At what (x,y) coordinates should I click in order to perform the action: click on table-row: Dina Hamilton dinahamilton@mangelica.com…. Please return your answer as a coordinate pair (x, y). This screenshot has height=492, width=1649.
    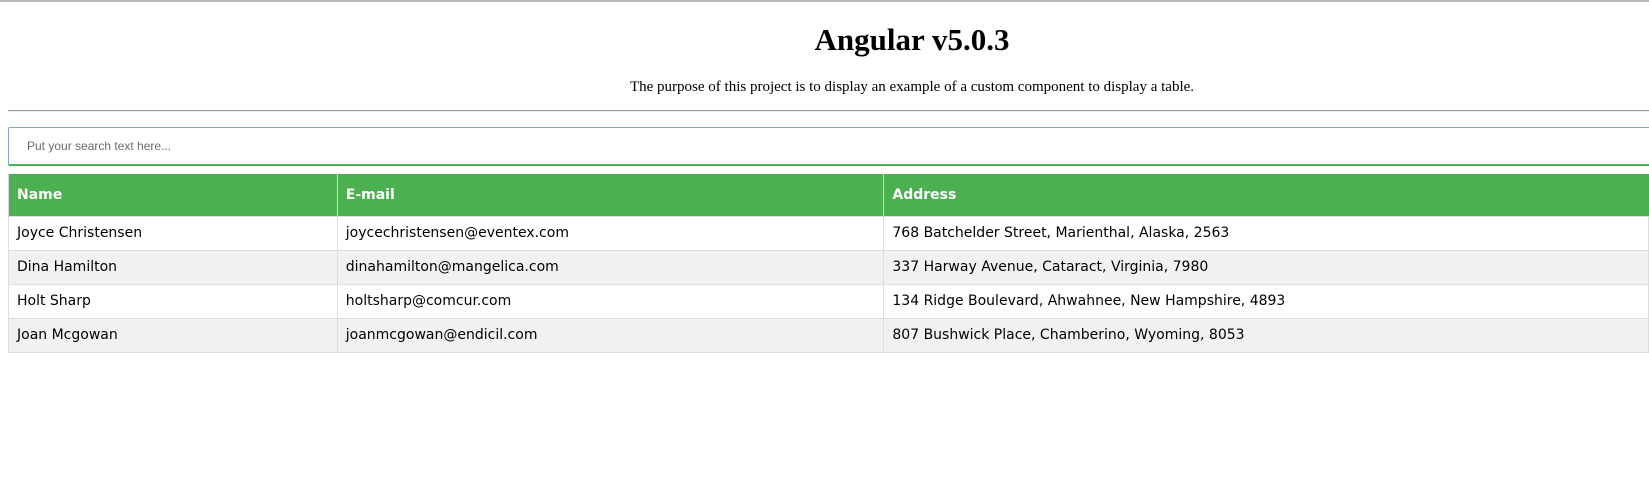
    Looking at the image, I should click on (828, 267).